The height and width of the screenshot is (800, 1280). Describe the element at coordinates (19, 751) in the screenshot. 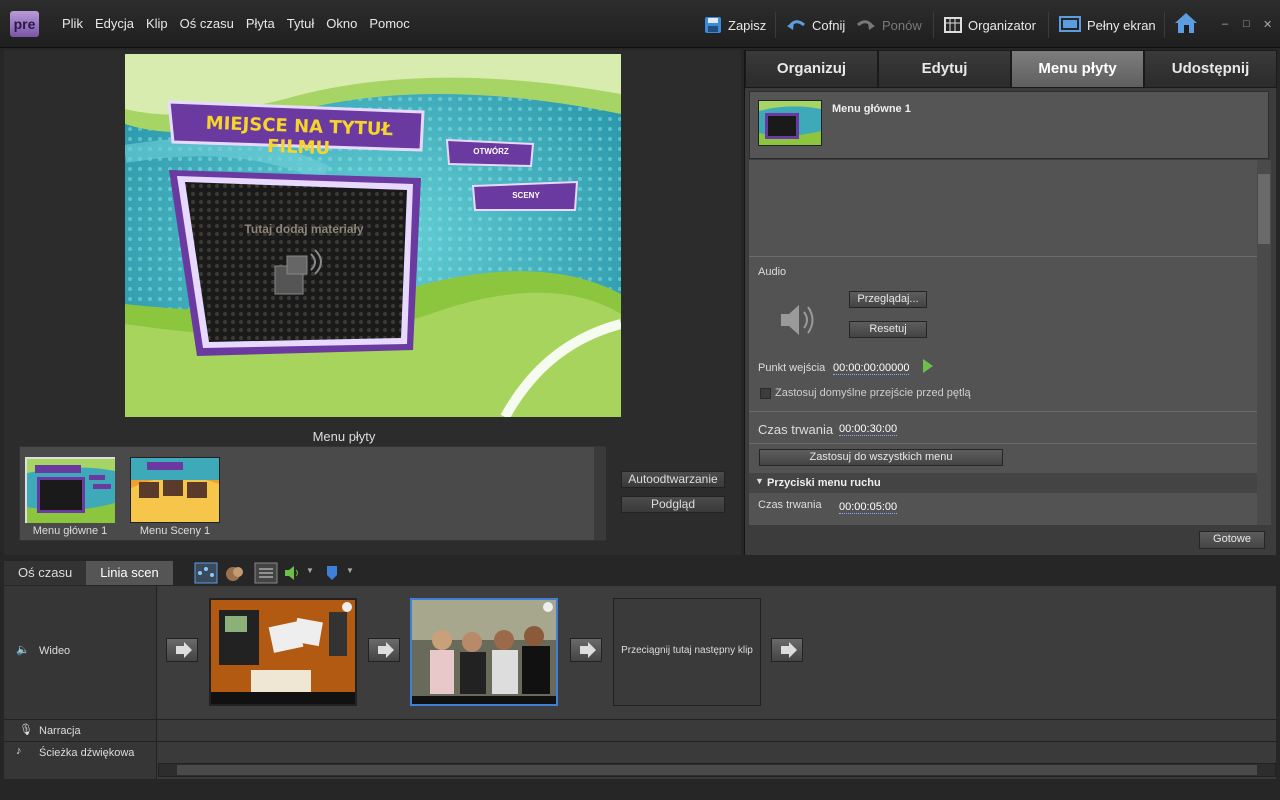

I see `music-note-icon: ♪` at that location.